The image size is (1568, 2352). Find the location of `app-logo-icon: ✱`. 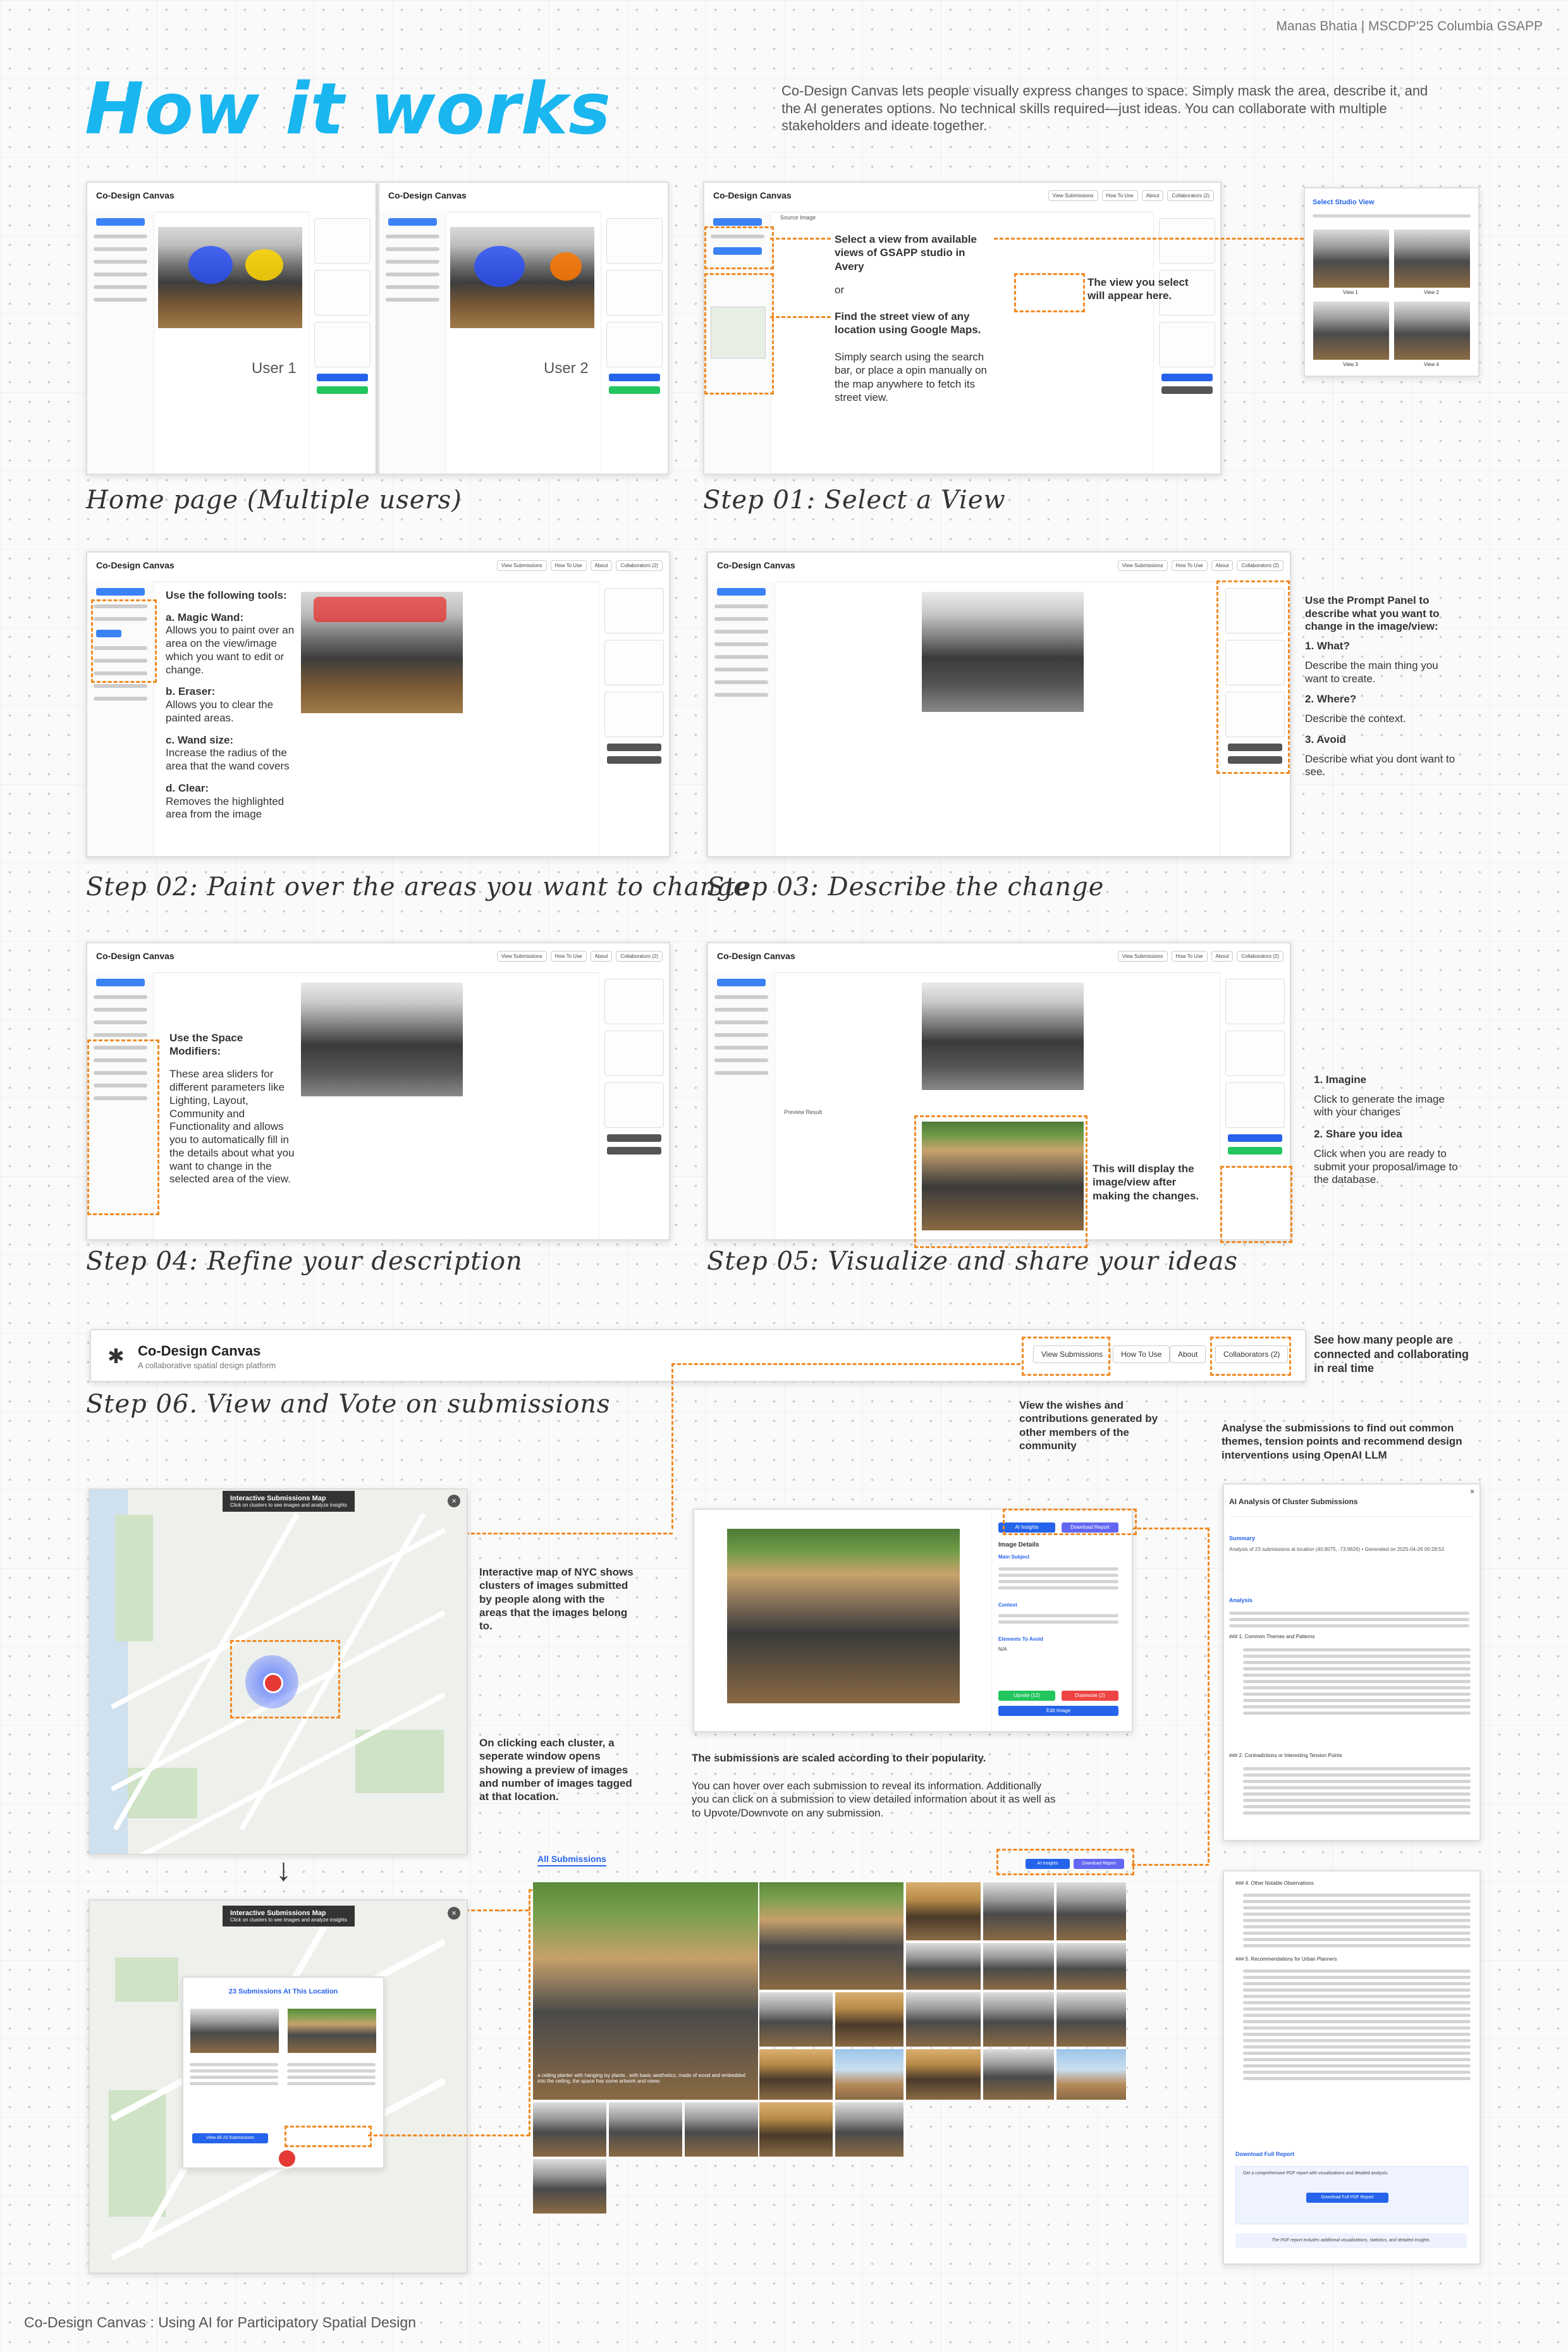

app-logo-icon: ✱ is located at coordinates (116, 1356).